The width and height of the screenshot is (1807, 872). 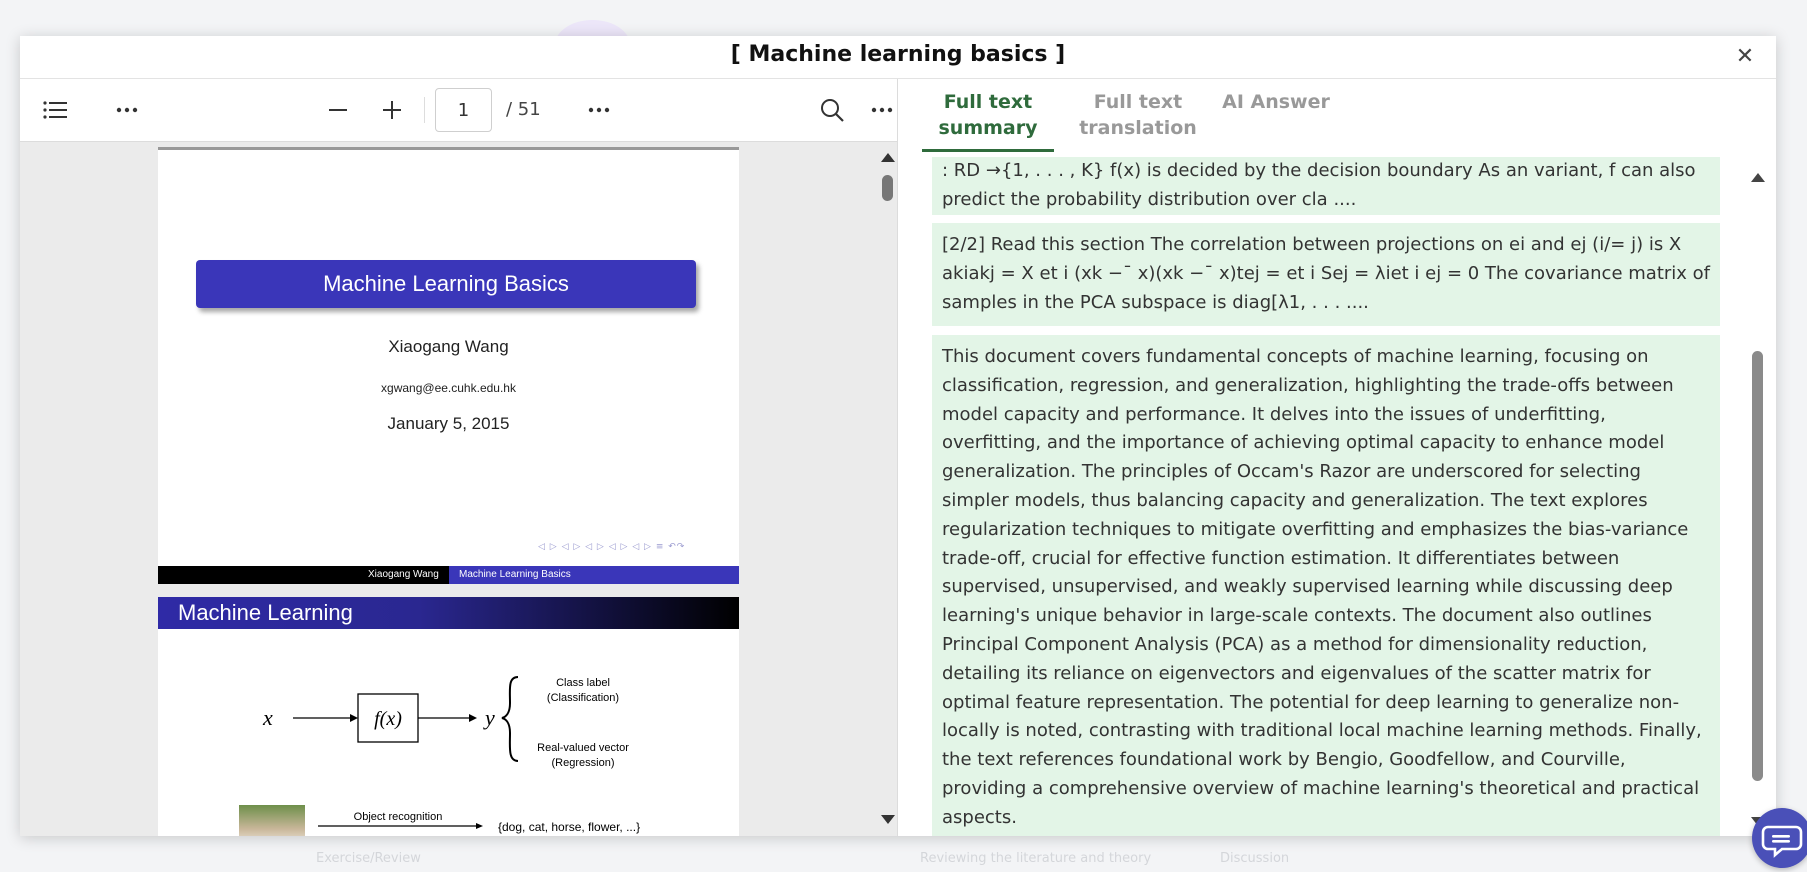 I want to click on x-label: x, so click(x=267, y=717).